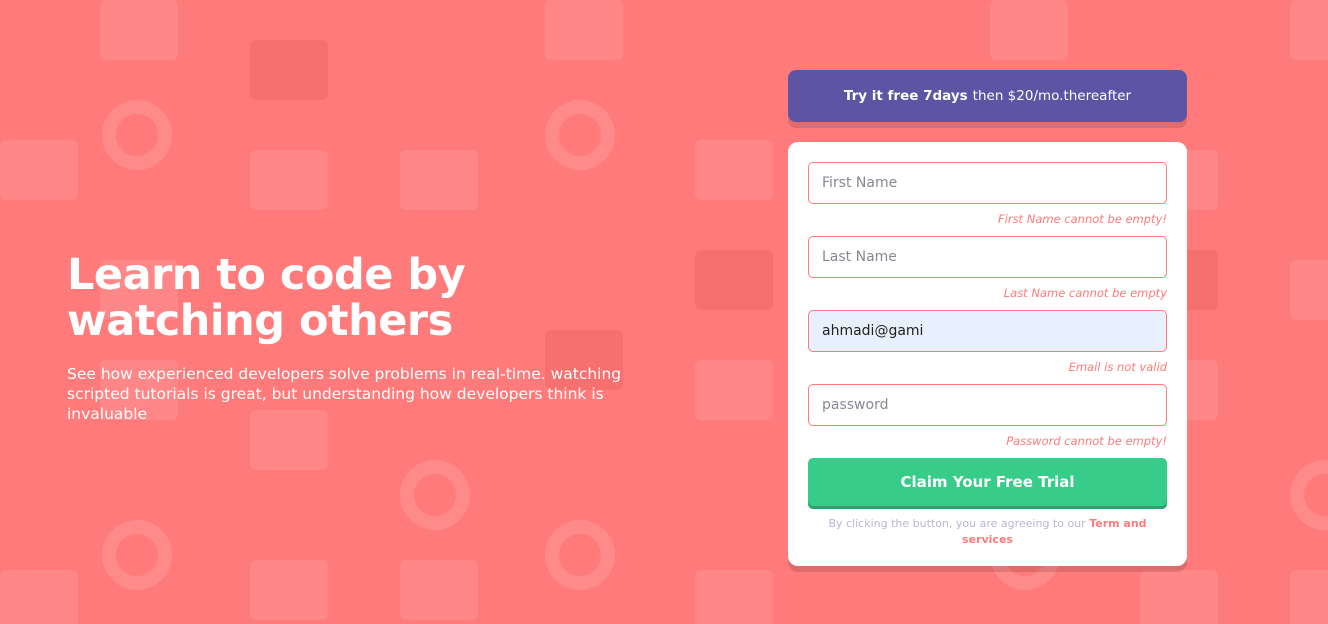  What do you see at coordinates (905, 96) in the screenshot?
I see `promo-bold: Try it free 7days` at bounding box center [905, 96].